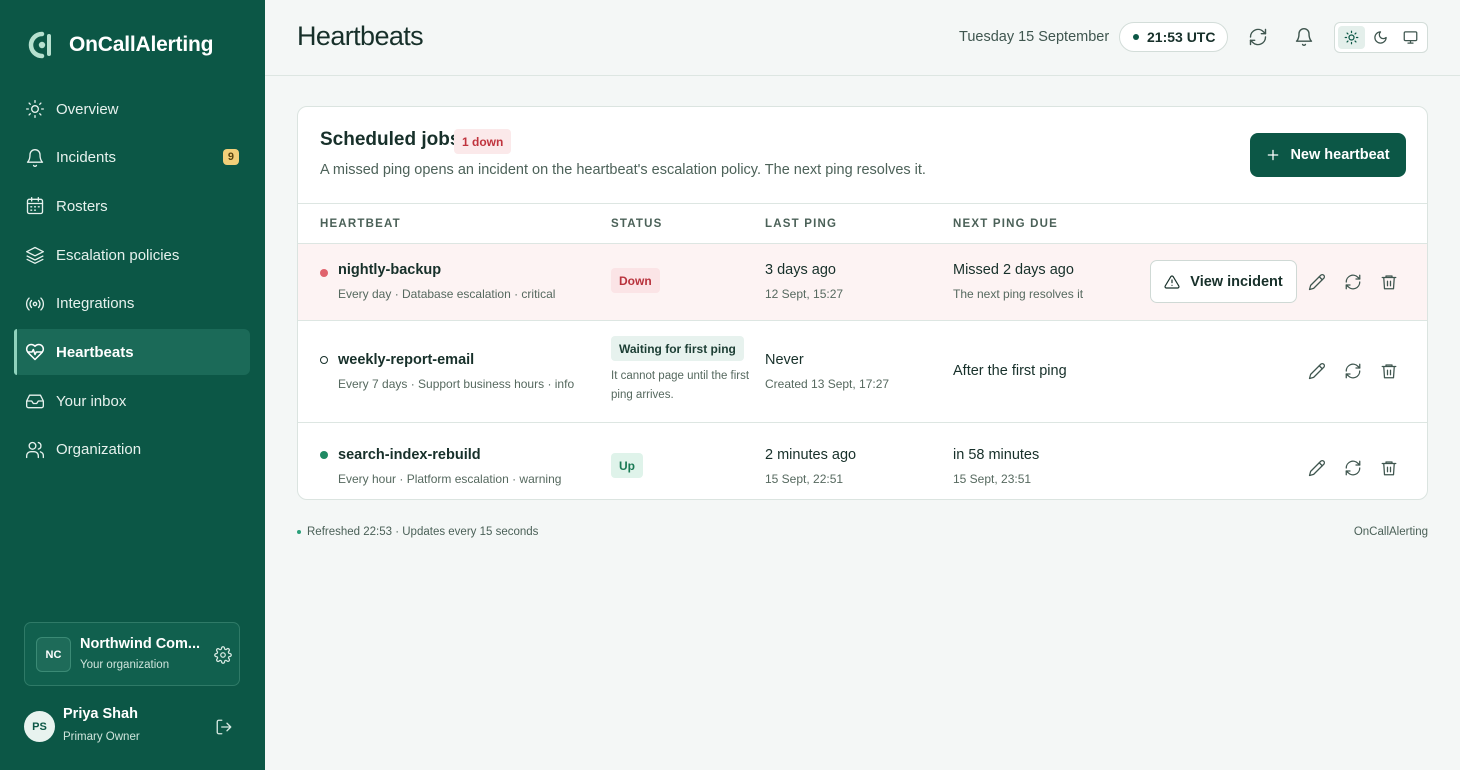  What do you see at coordinates (125, 665) in the screenshot?
I see `org-subtitle: Your organization` at bounding box center [125, 665].